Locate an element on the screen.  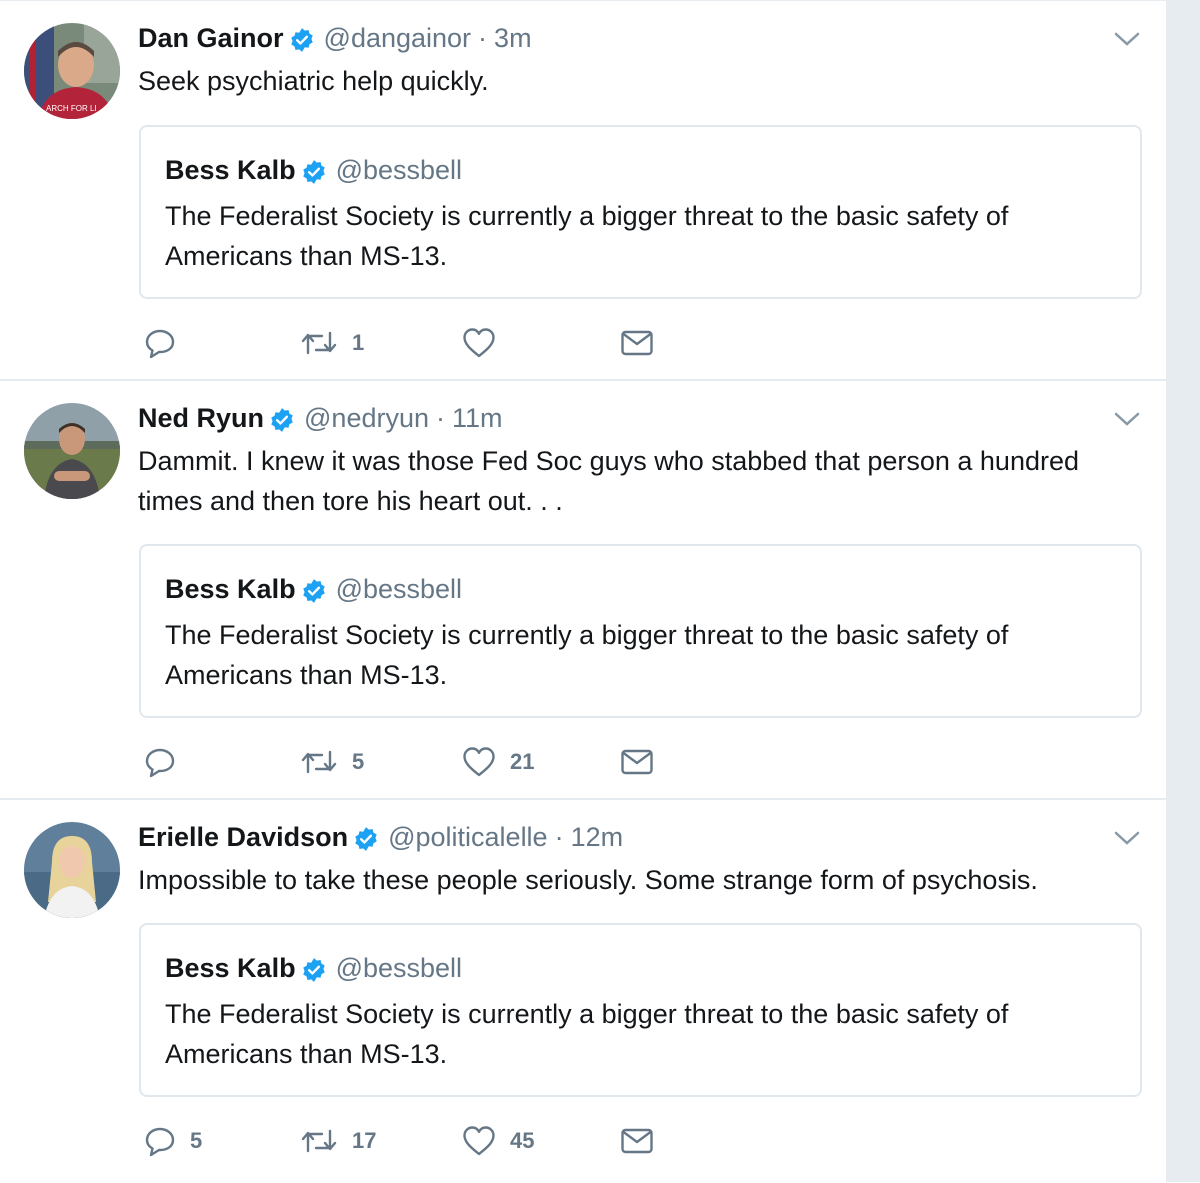
author-name: Erielle Davidson is located at coordinates (243, 837).